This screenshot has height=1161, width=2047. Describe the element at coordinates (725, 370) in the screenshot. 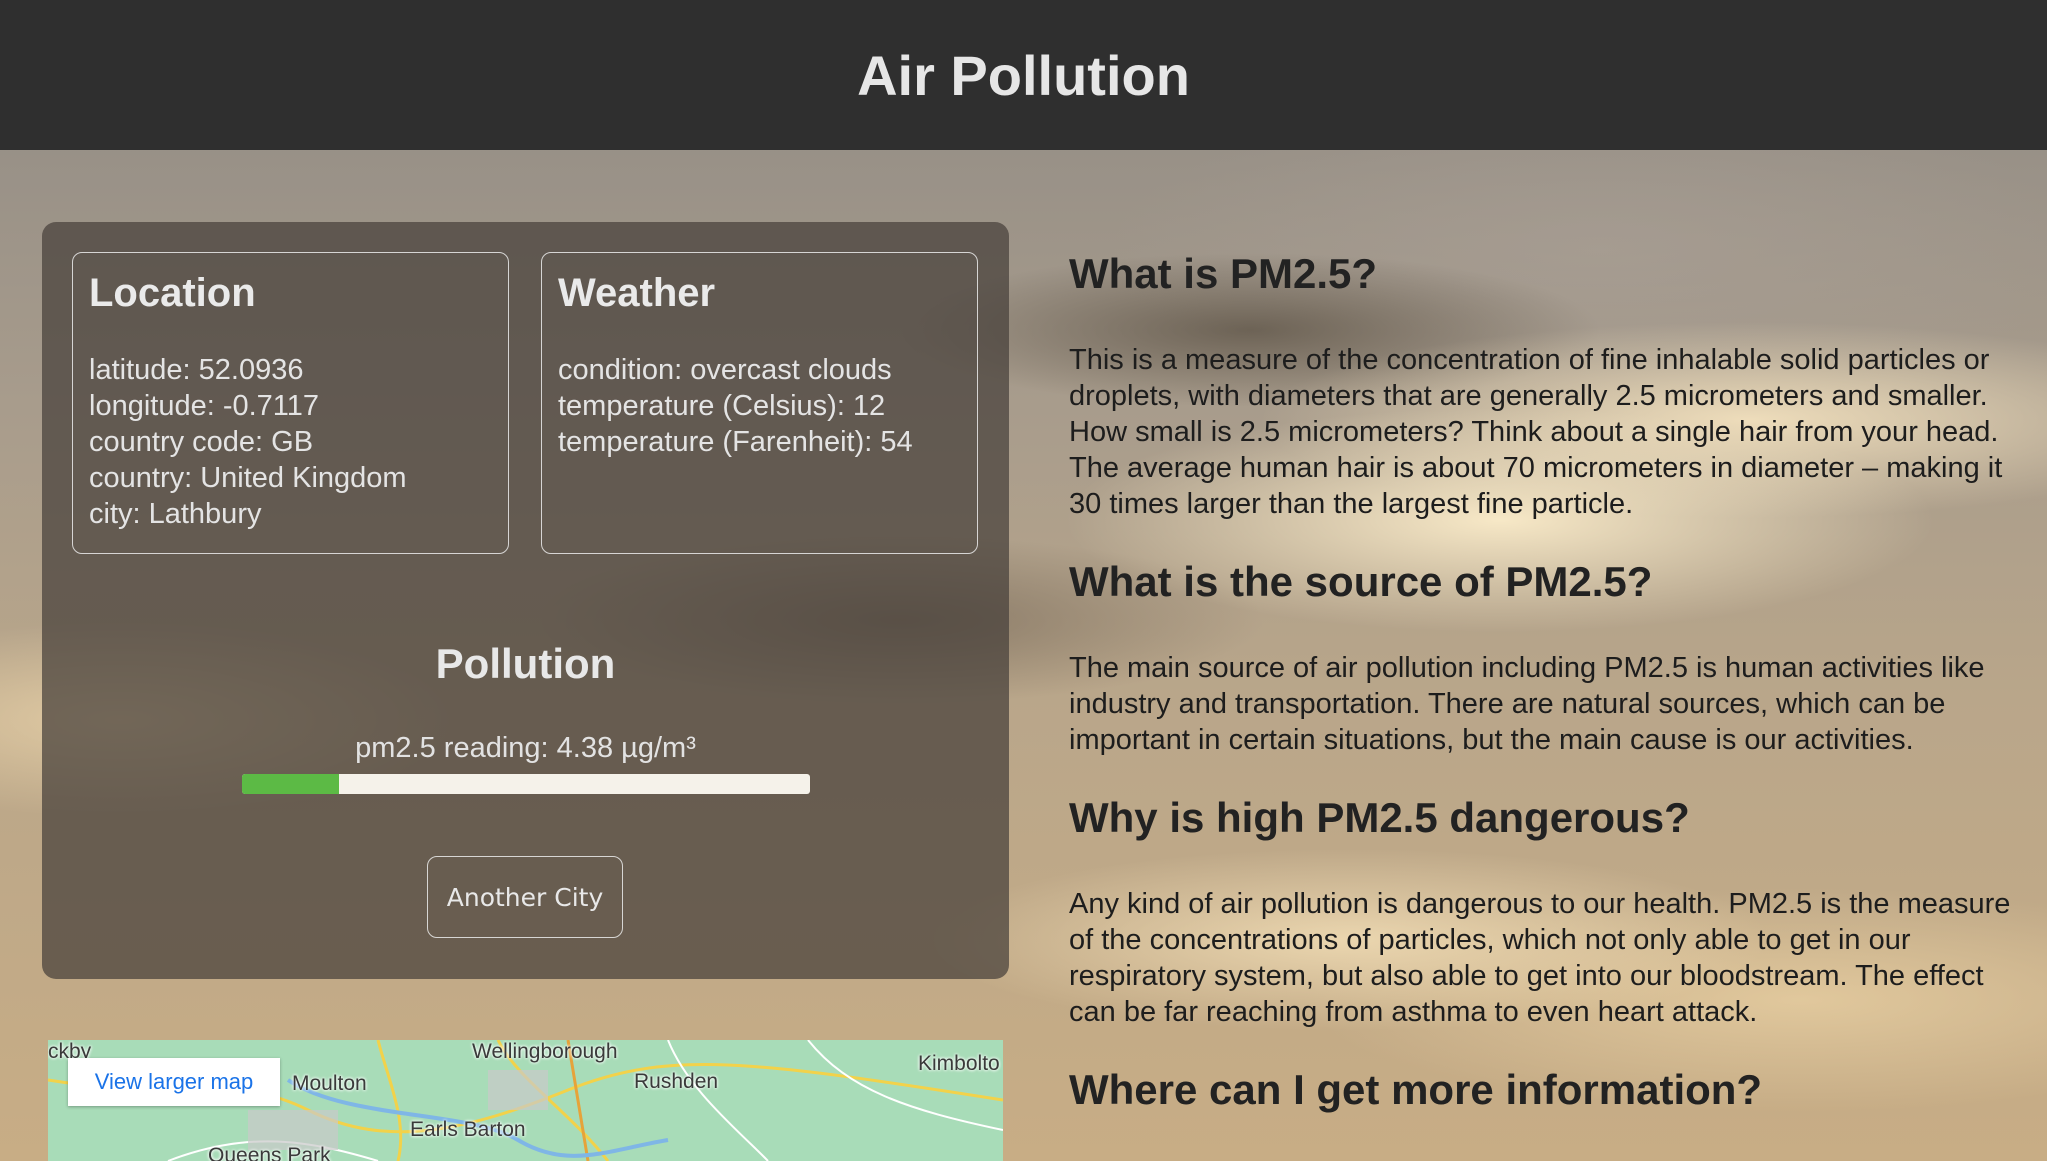

I see `condition-text: condition: overcast clouds` at that location.